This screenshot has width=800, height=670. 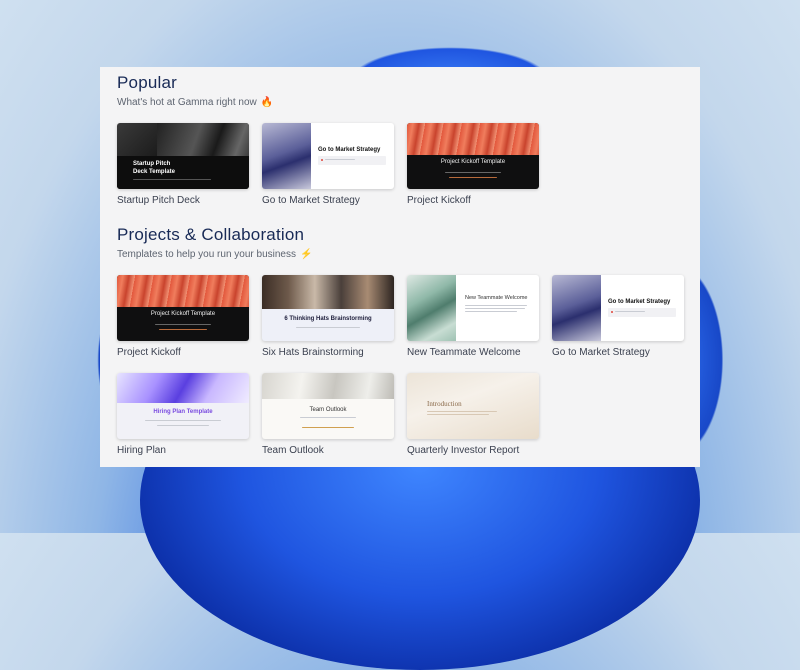 What do you see at coordinates (328, 319) in the screenshot?
I see `thumbnail-title: 6 Thinking Hats Brainstorming` at bounding box center [328, 319].